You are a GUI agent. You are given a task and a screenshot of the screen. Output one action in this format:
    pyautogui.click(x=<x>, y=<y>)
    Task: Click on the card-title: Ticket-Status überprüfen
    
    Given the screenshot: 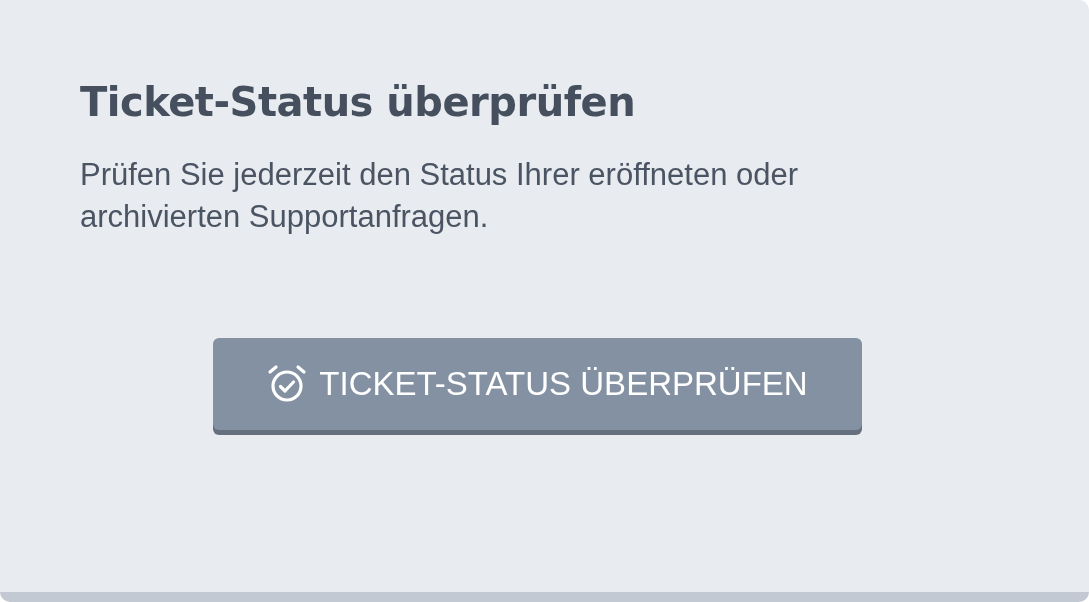 What is the action you would take?
    pyautogui.click(x=358, y=102)
    